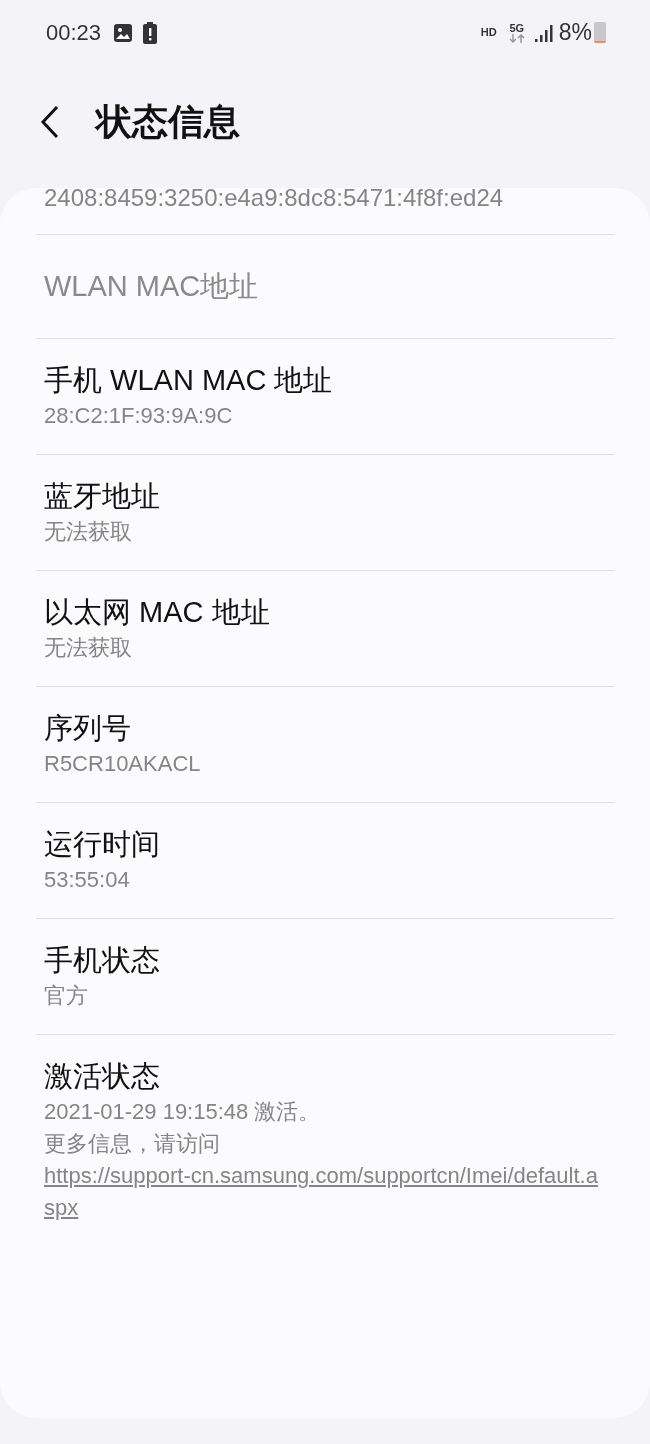 Image resolution: width=650 pixels, height=1444 pixels. I want to click on setting-title: 手机状态, so click(102, 961).